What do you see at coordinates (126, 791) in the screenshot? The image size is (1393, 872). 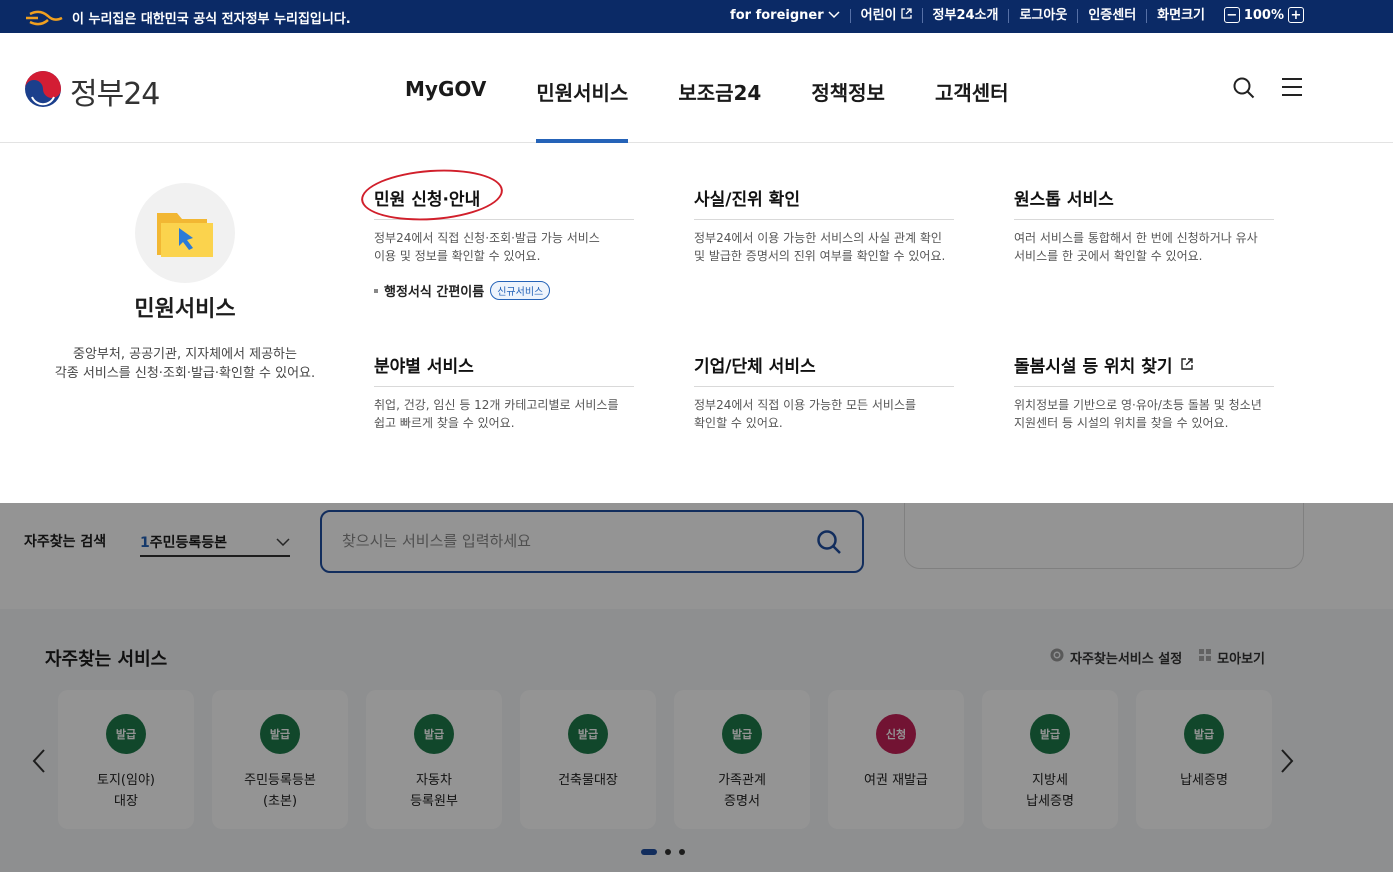 I see `service-name: 토지(임야) 대장` at bounding box center [126, 791].